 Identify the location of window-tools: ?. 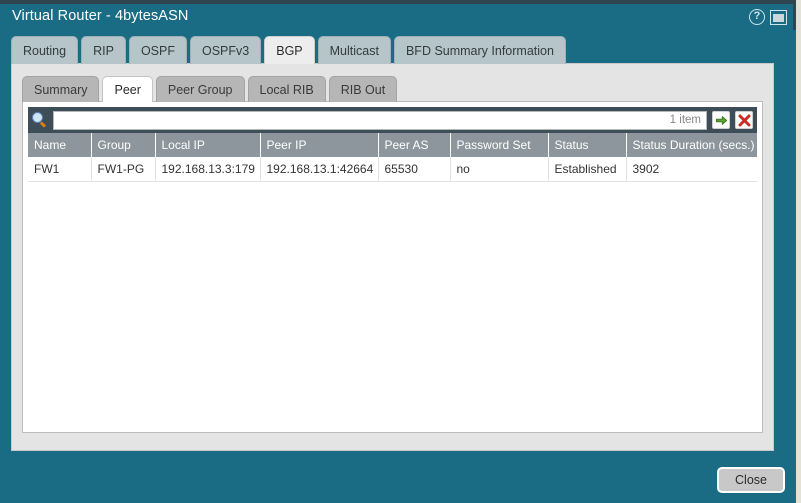
(768, 17).